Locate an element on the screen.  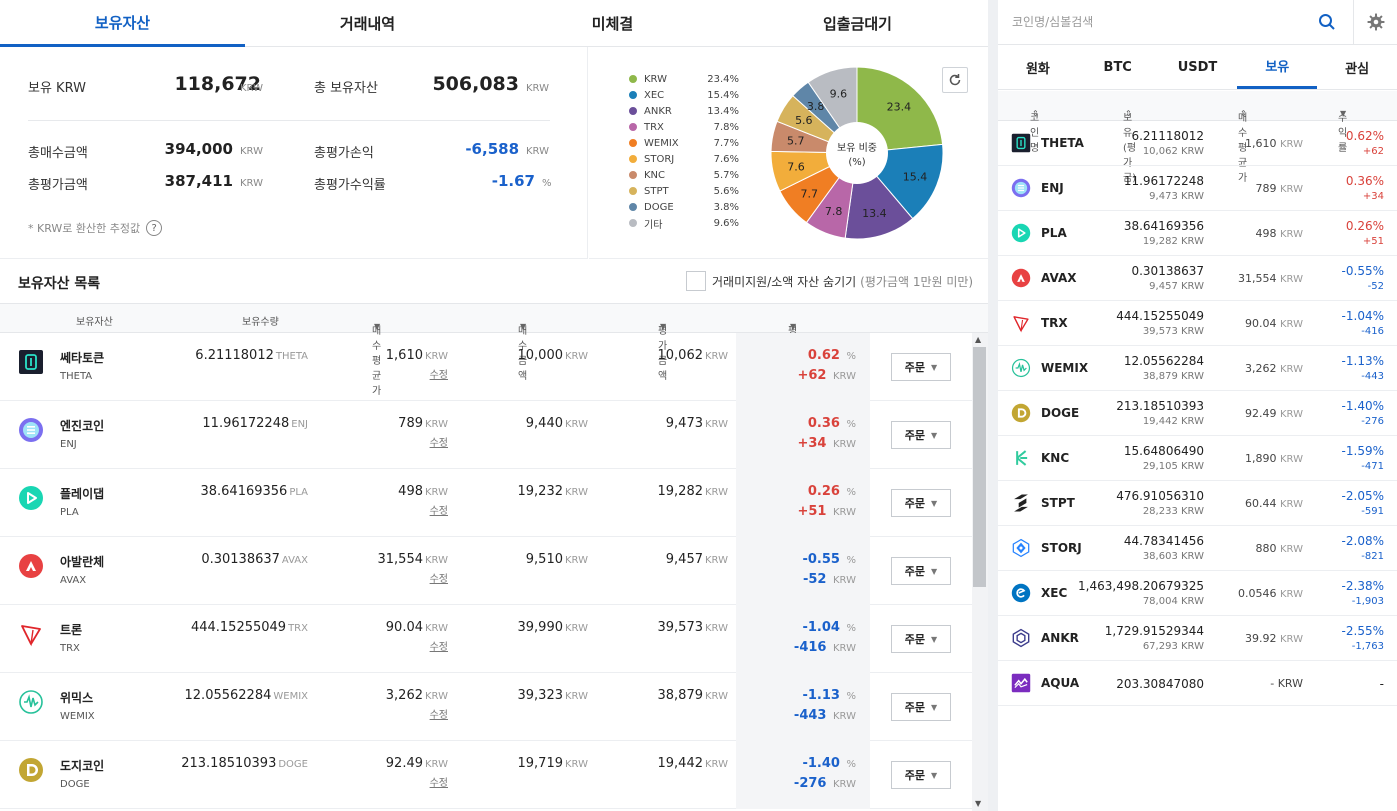
coin-eval: 9,473 KRW is located at coordinates (1131, 196).